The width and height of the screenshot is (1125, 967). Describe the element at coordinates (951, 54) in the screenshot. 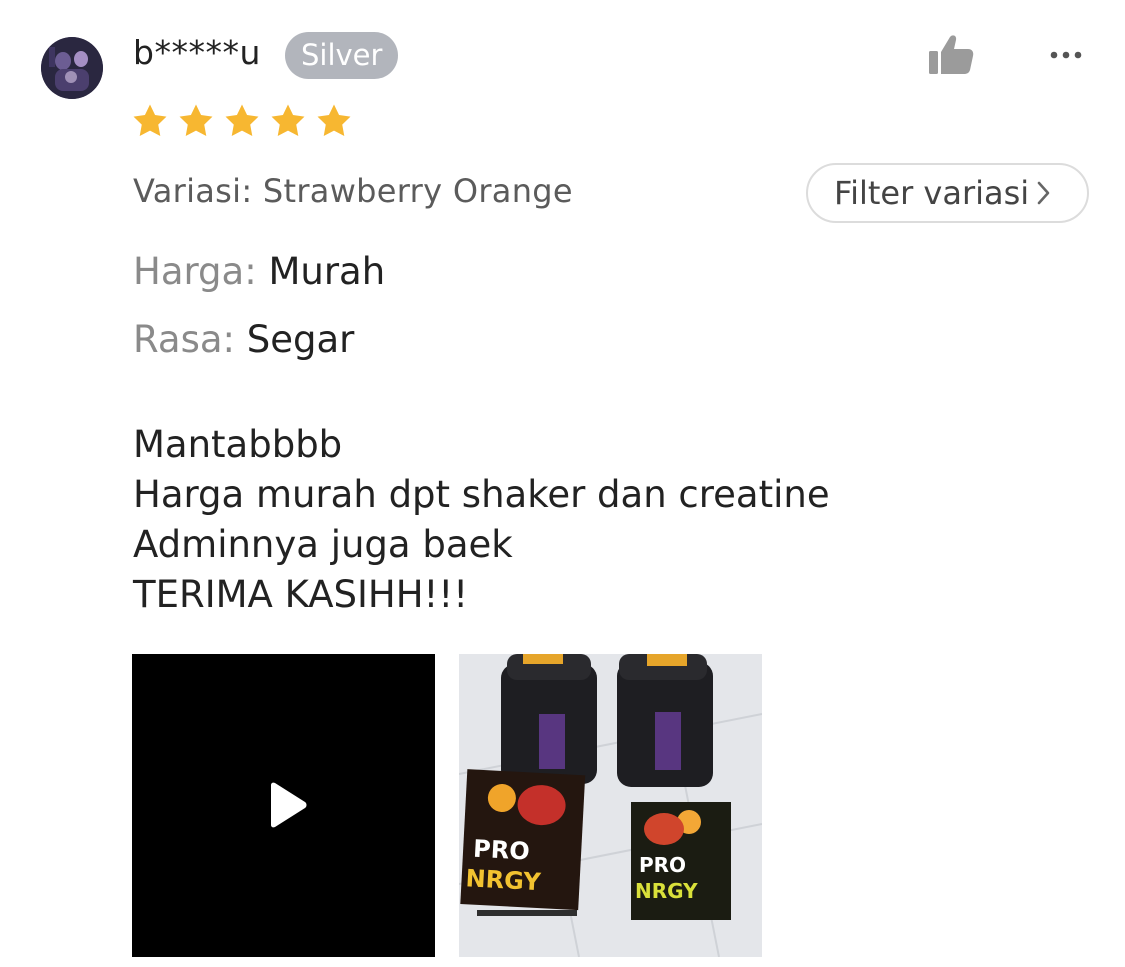

I see `thumbs-up-icon` at that location.